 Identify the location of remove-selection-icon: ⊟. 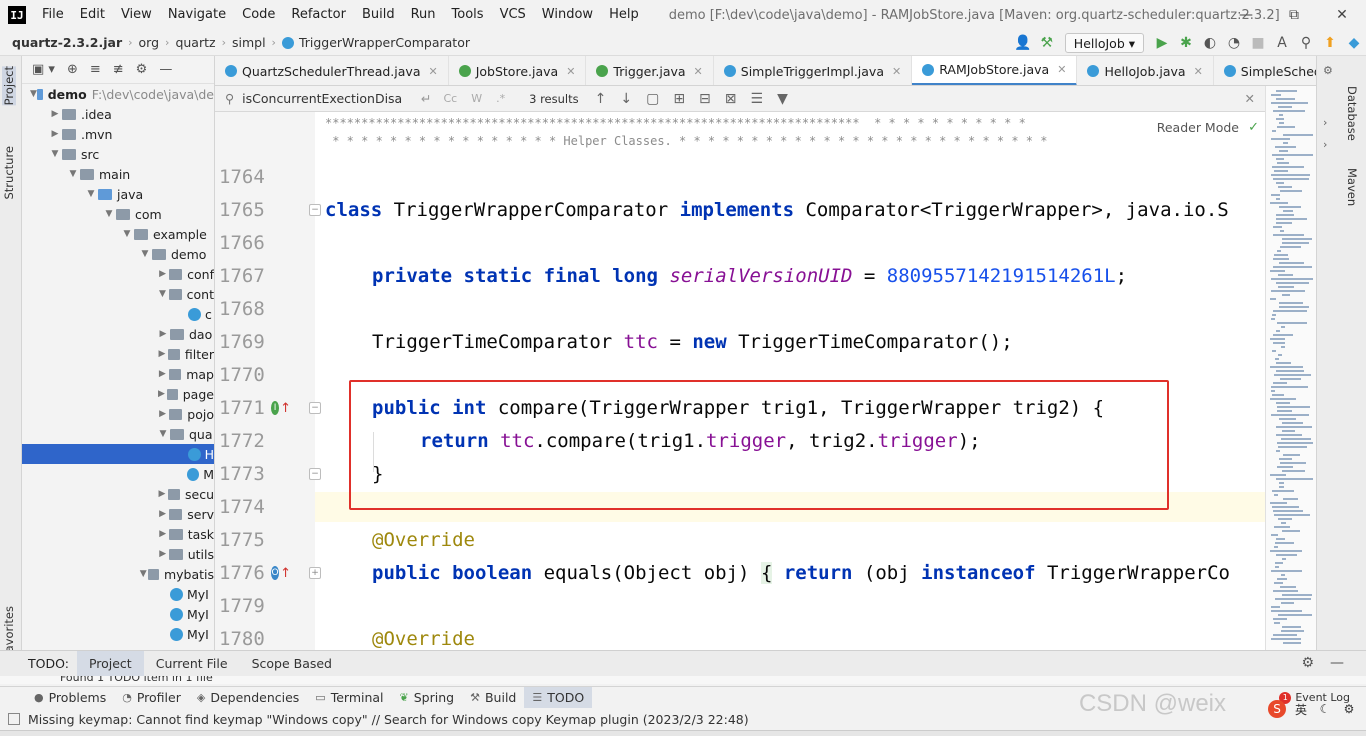
(705, 99).